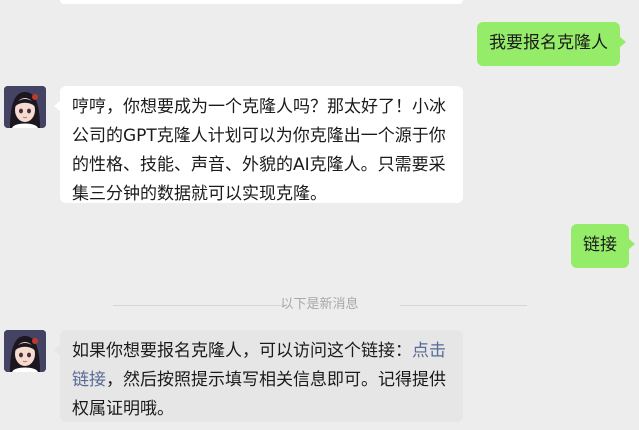 Image resolution: width=639 pixels, height=430 pixels. Describe the element at coordinates (261, 2) in the screenshot. I see `previous-message-bubble-edge` at that location.